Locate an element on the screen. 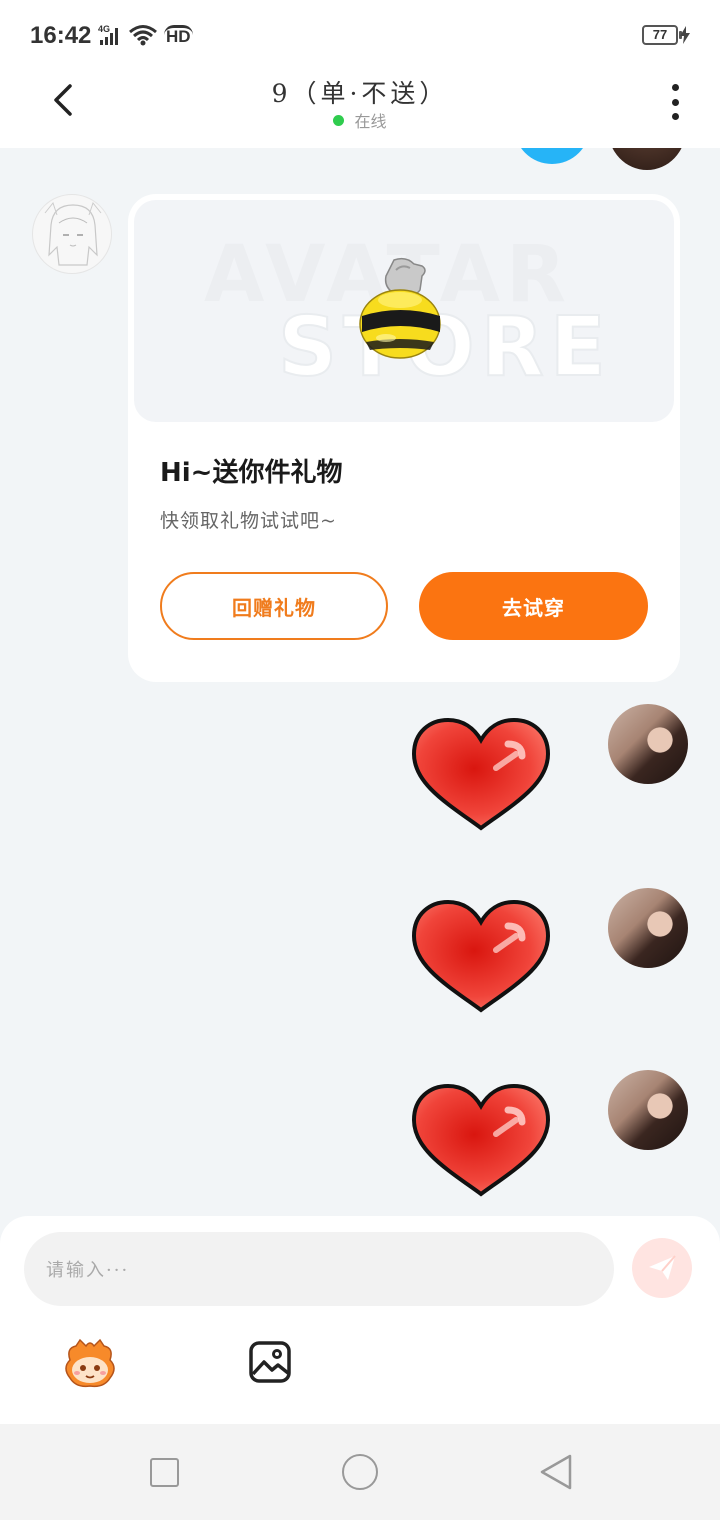 This screenshot has width=720, height=1520. send-button is located at coordinates (662, 1268).